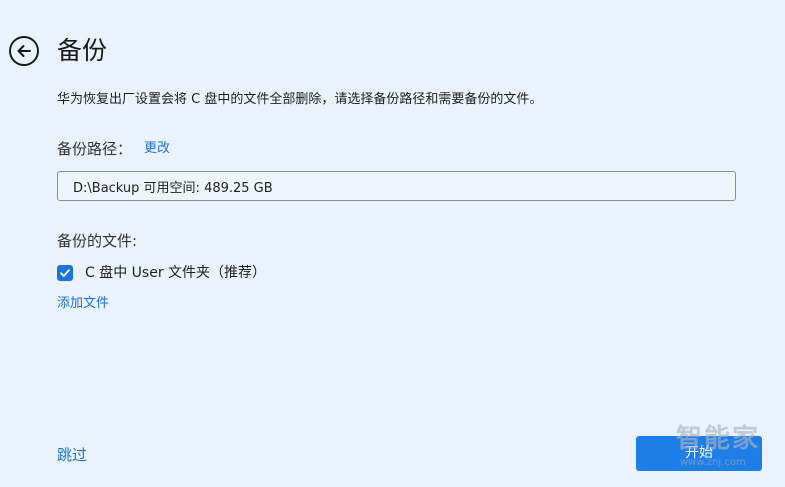 The image size is (785, 487). I want to click on checkmark-icon, so click(65, 273).